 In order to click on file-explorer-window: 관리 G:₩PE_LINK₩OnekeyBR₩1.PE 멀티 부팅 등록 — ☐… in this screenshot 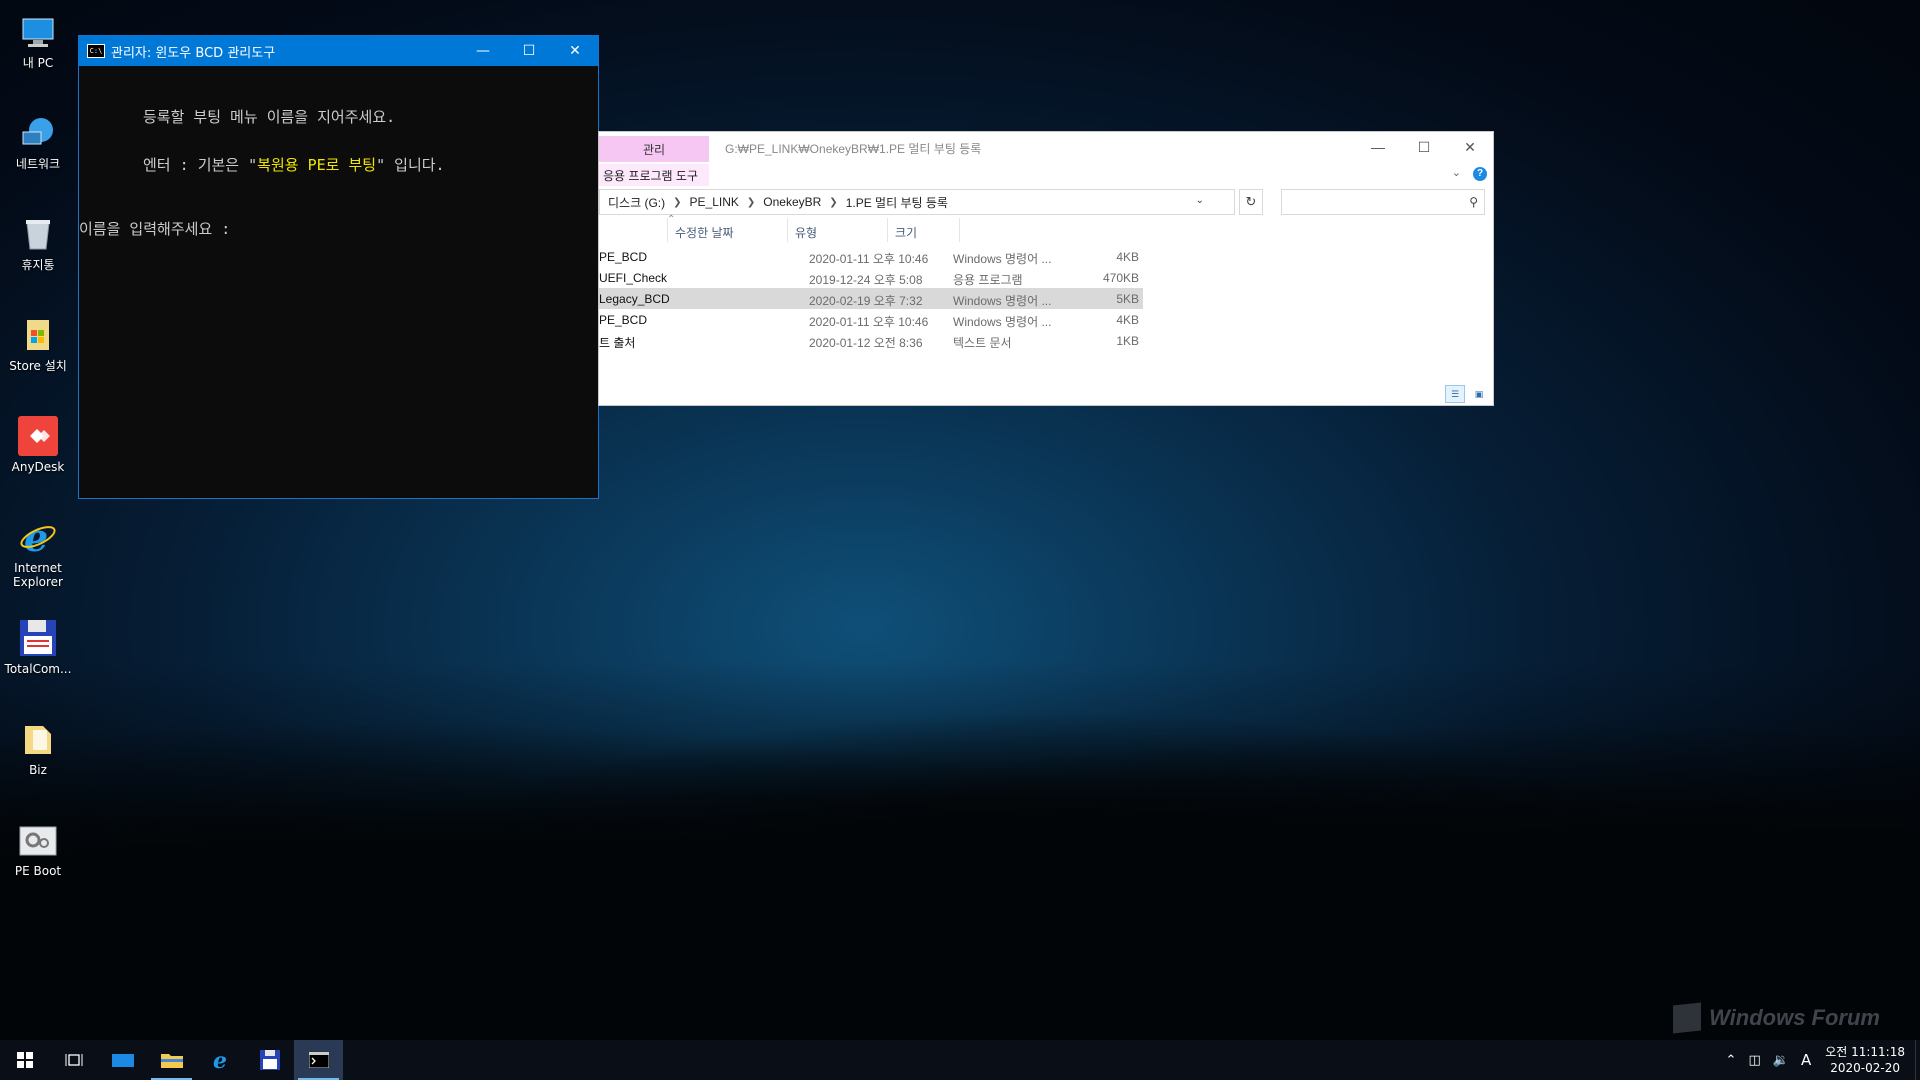, I will do `click(1046, 268)`.